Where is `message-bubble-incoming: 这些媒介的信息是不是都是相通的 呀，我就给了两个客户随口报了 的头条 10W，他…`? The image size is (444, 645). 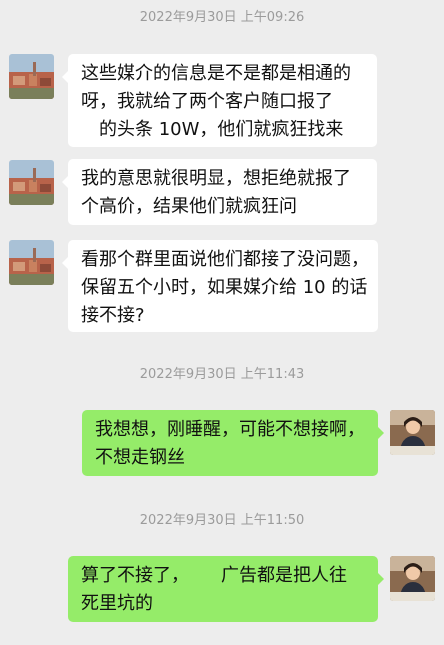
message-bubble-incoming: 这些媒介的信息是不是都是相通的 呀，我就给了两个客户随口报了 的头条 10W，他… is located at coordinates (219, 100).